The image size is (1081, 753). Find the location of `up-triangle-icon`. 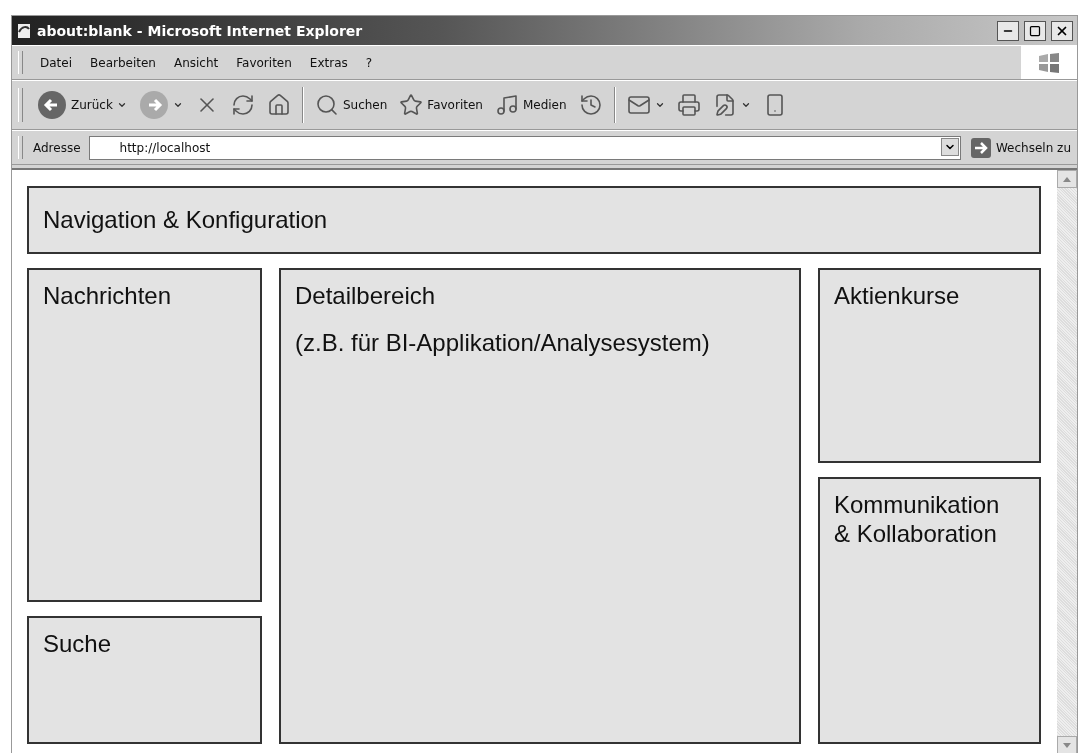

up-triangle-icon is located at coordinates (1067, 179).